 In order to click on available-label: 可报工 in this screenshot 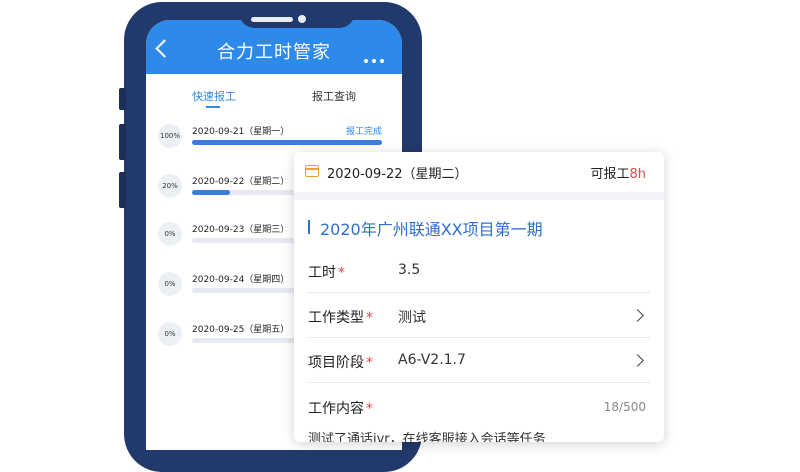, I will do `click(610, 174)`.